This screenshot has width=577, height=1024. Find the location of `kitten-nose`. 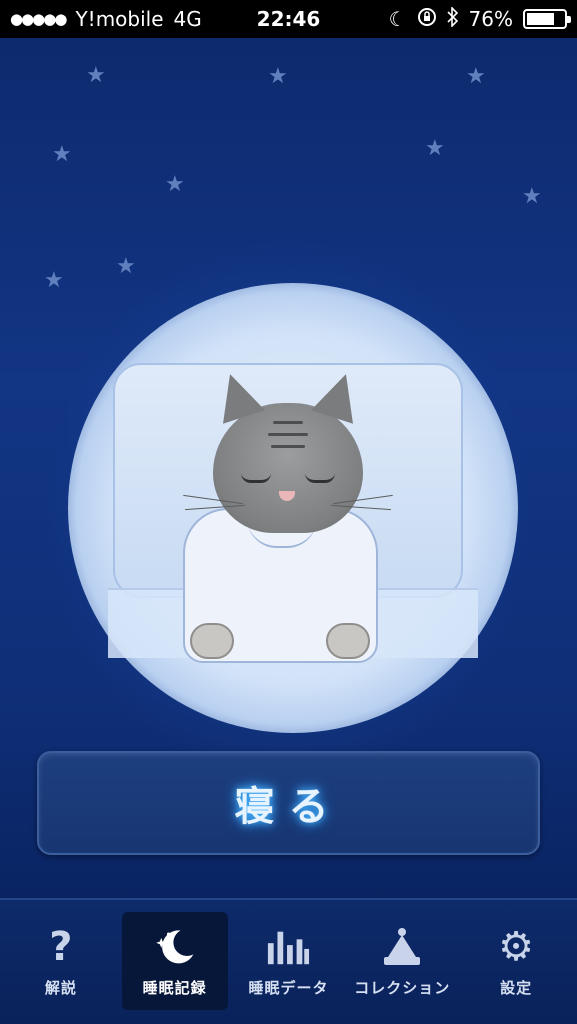

kitten-nose is located at coordinates (287, 496).